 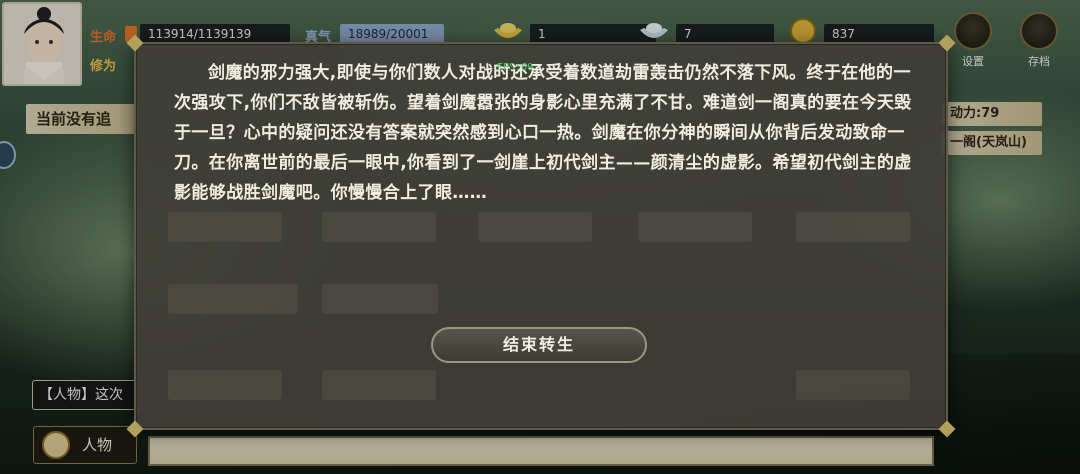 I want to click on end-rebirth-button: 结束转生, so click(x=539, y=345).